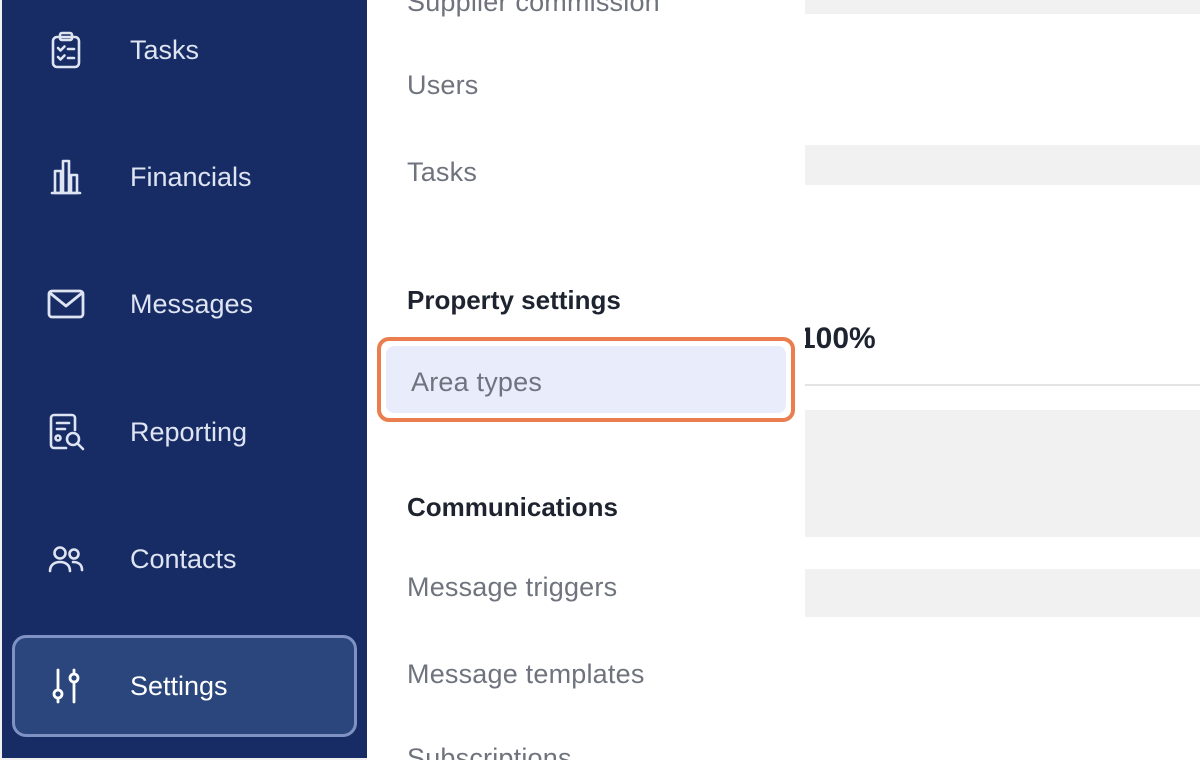 This screenshot has height=760, width=1200. I want to click on sidebar-item-reporting: Reporting, so click(184, 432).